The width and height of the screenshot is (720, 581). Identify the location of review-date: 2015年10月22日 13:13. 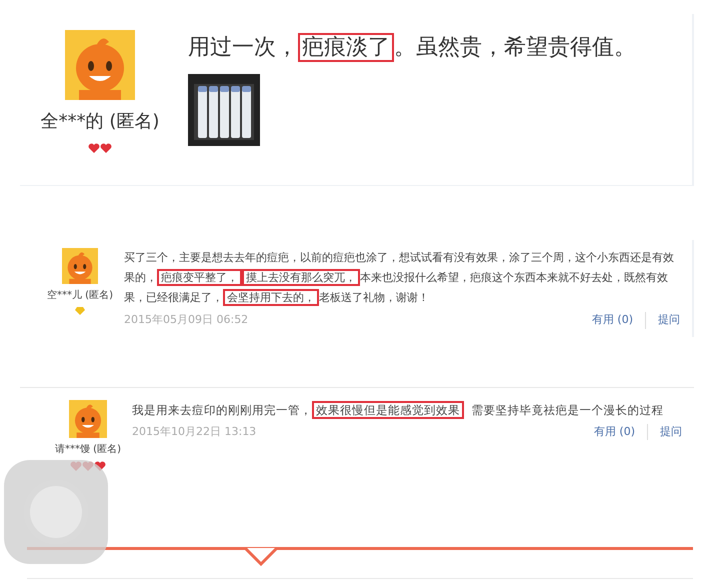
(194, 432).